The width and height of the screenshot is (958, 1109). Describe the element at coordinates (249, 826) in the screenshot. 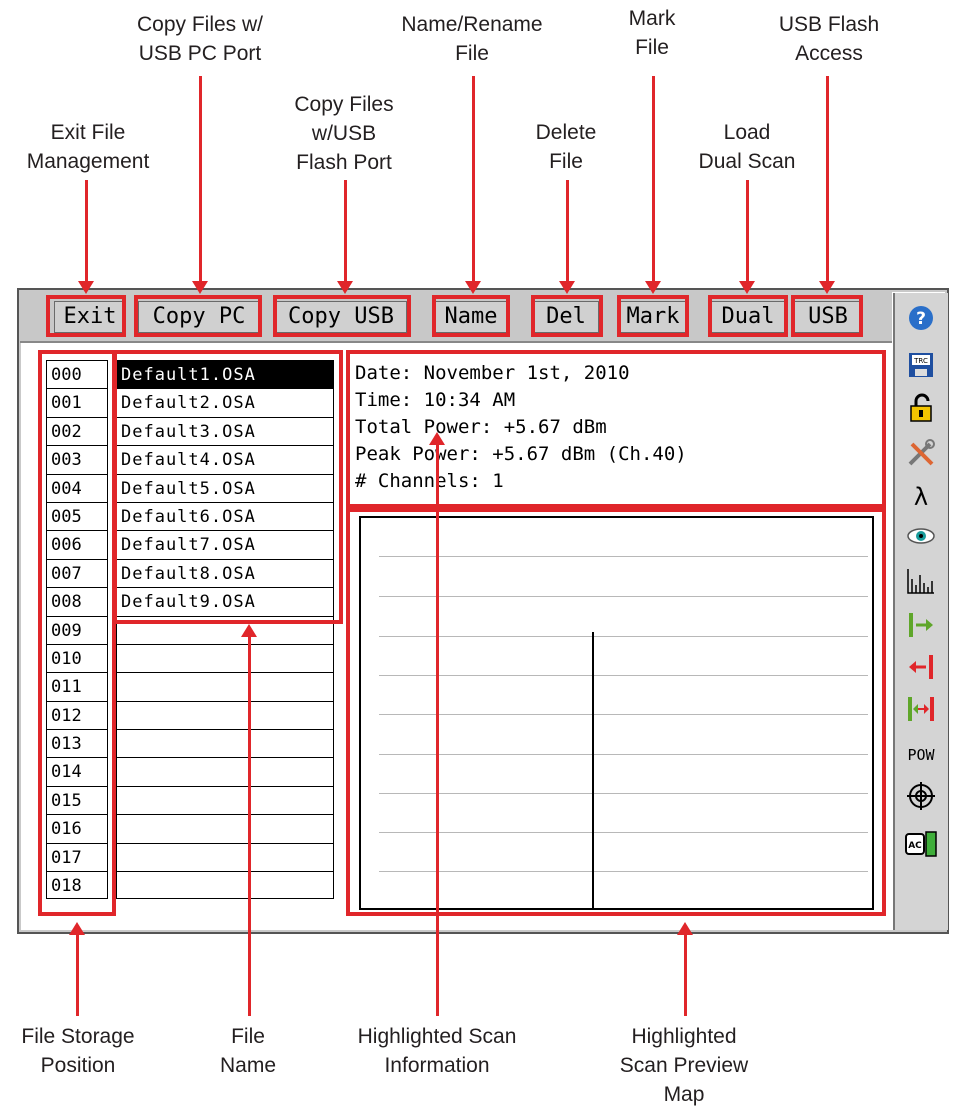

I see `file-name-arrow` at that location.